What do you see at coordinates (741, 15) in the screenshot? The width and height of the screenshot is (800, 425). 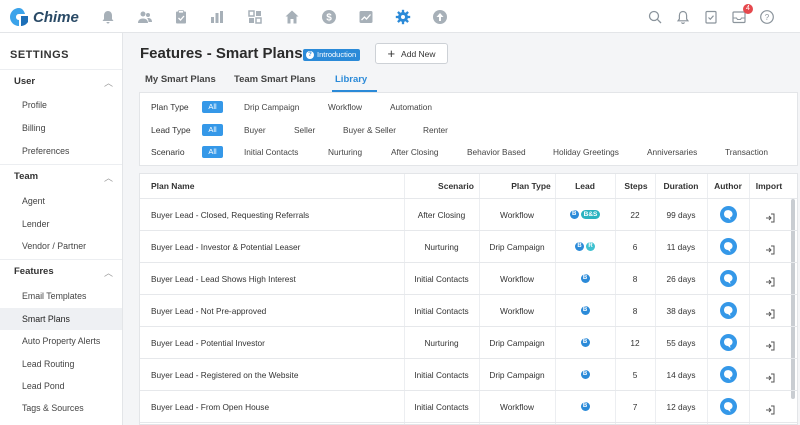 I see `inbox-icon: 4` at bounding box center [741, 15].